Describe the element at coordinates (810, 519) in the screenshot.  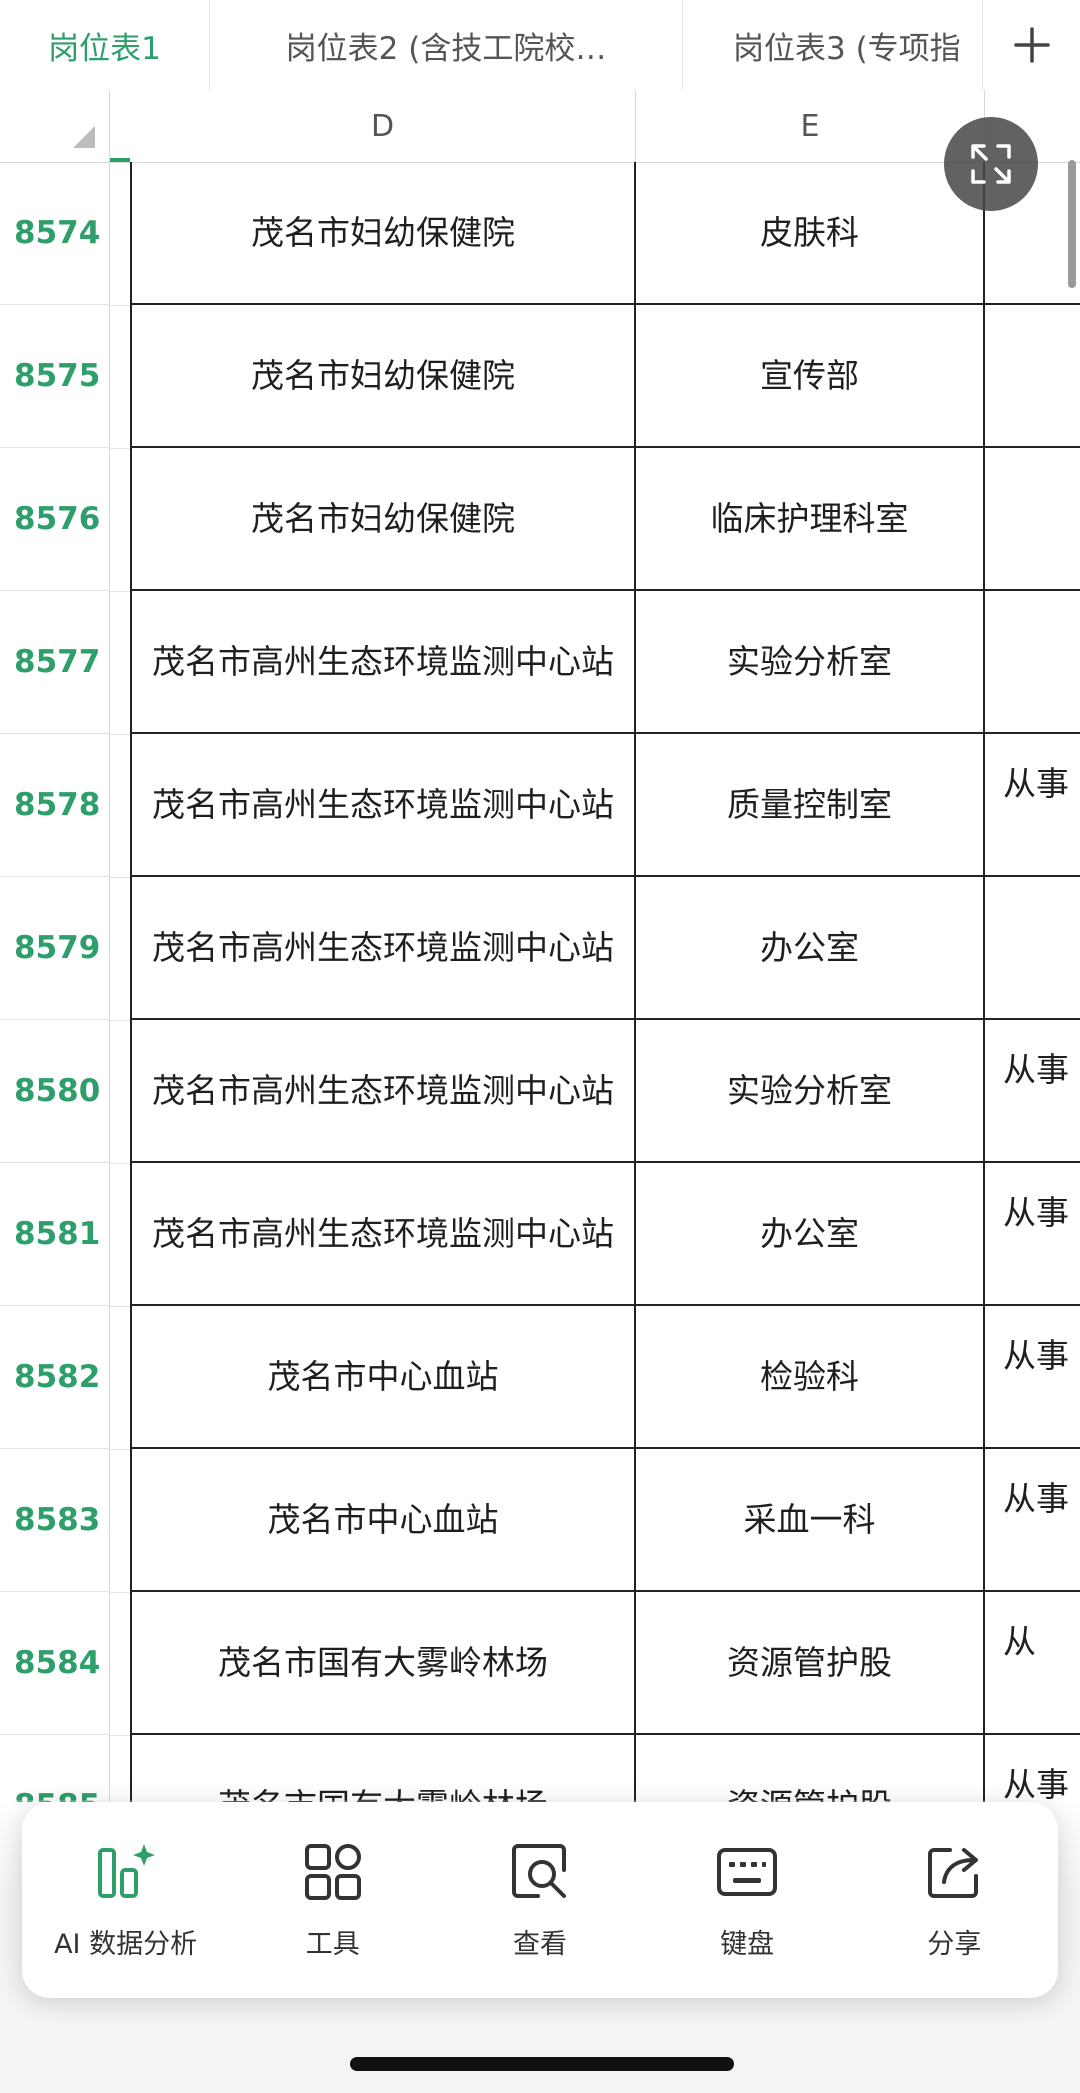
I see `cell-e: 临床护理科室` at that location.